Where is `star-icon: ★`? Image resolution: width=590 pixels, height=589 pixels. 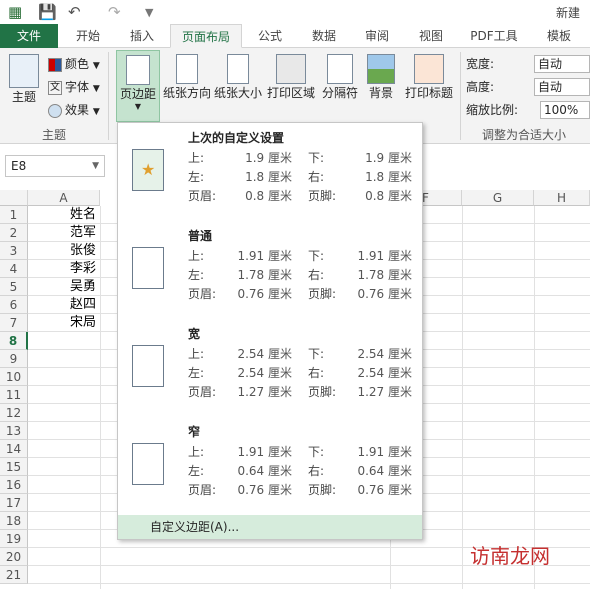
star-icon: ★ is located at coordinates (148, 169).